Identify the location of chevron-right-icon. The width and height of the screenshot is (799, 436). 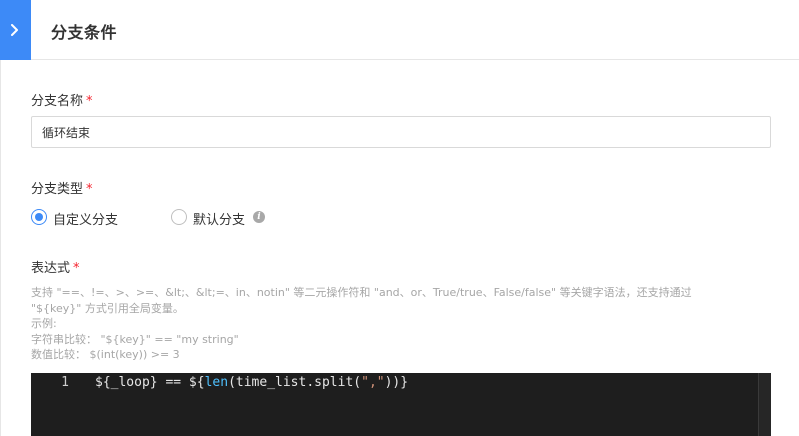
(14, 30).